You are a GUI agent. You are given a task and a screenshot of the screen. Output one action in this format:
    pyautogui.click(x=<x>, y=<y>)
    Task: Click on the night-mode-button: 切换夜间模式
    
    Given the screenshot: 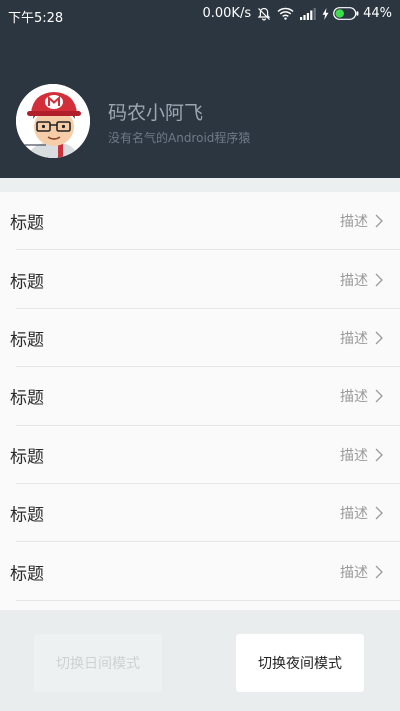 What is the action you would take?
    pyautogui.click(x=300, y=663)
    